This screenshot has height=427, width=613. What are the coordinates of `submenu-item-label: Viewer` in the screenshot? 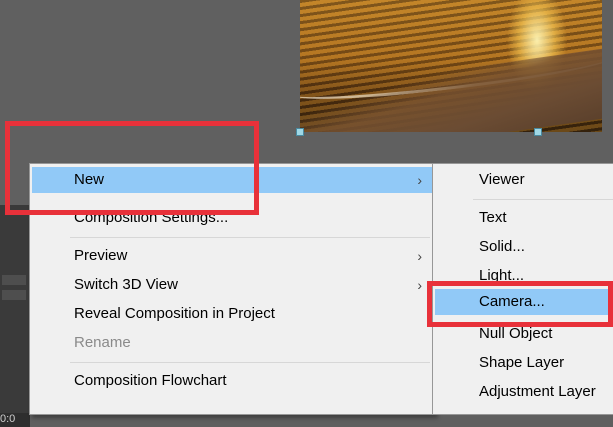 It's located at (502, 179).